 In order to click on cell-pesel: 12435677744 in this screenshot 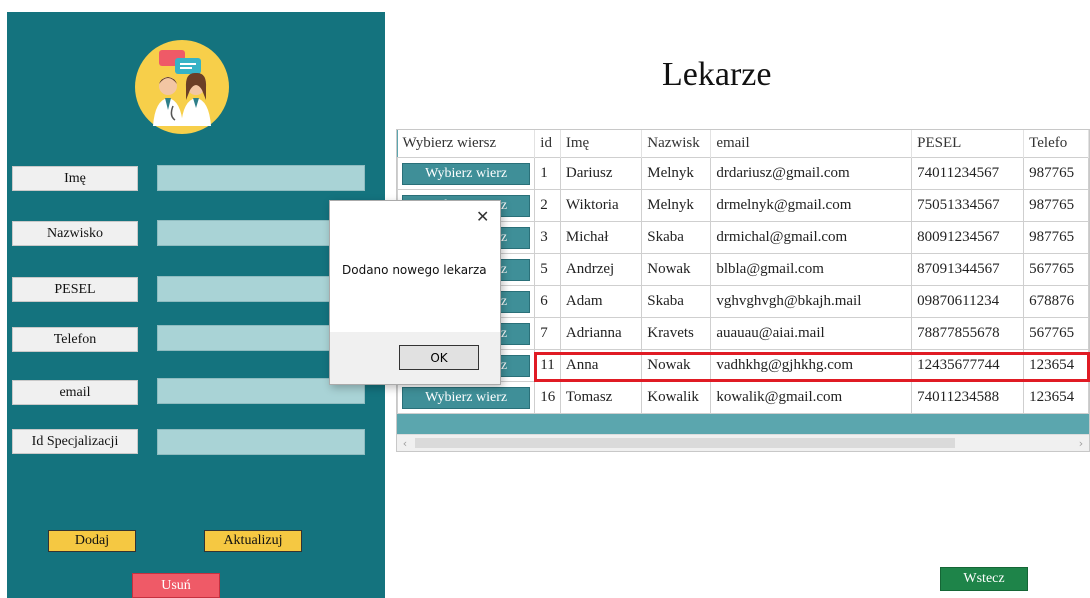, I will do `click(968, 365)`.